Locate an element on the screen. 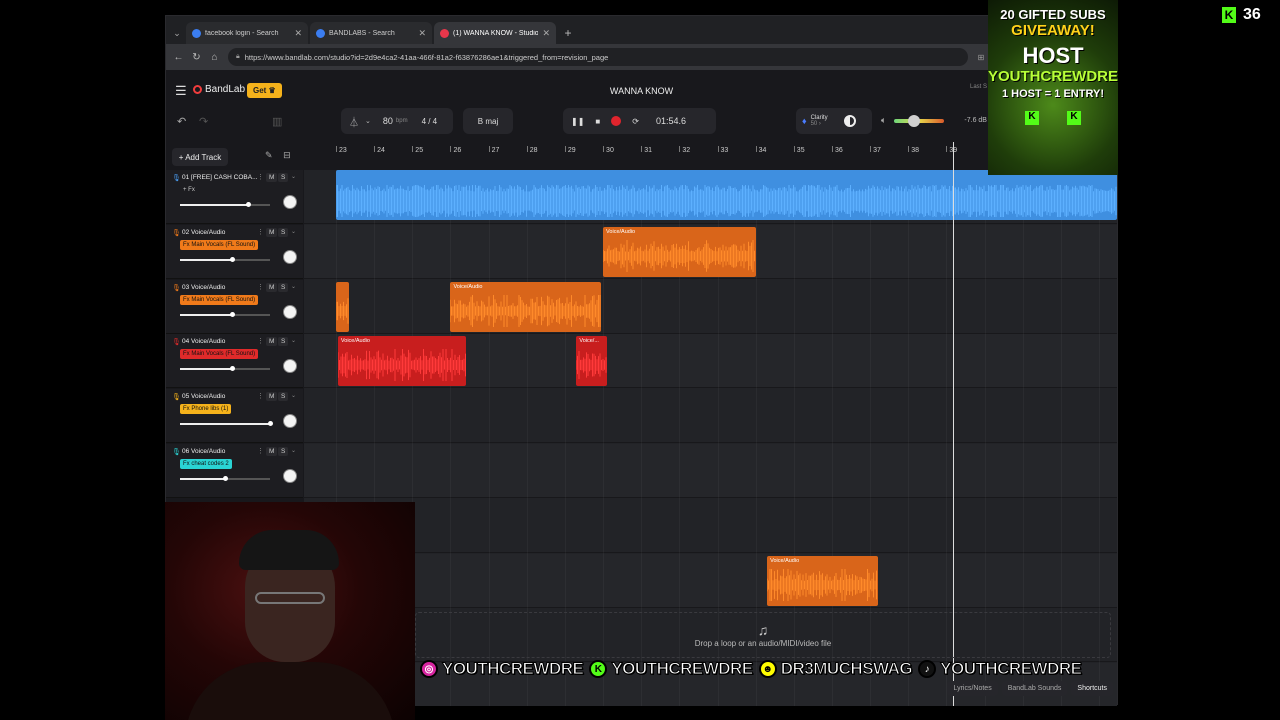  collapse-tracks-icon: ⊟ is located at coordinates (287, 155).